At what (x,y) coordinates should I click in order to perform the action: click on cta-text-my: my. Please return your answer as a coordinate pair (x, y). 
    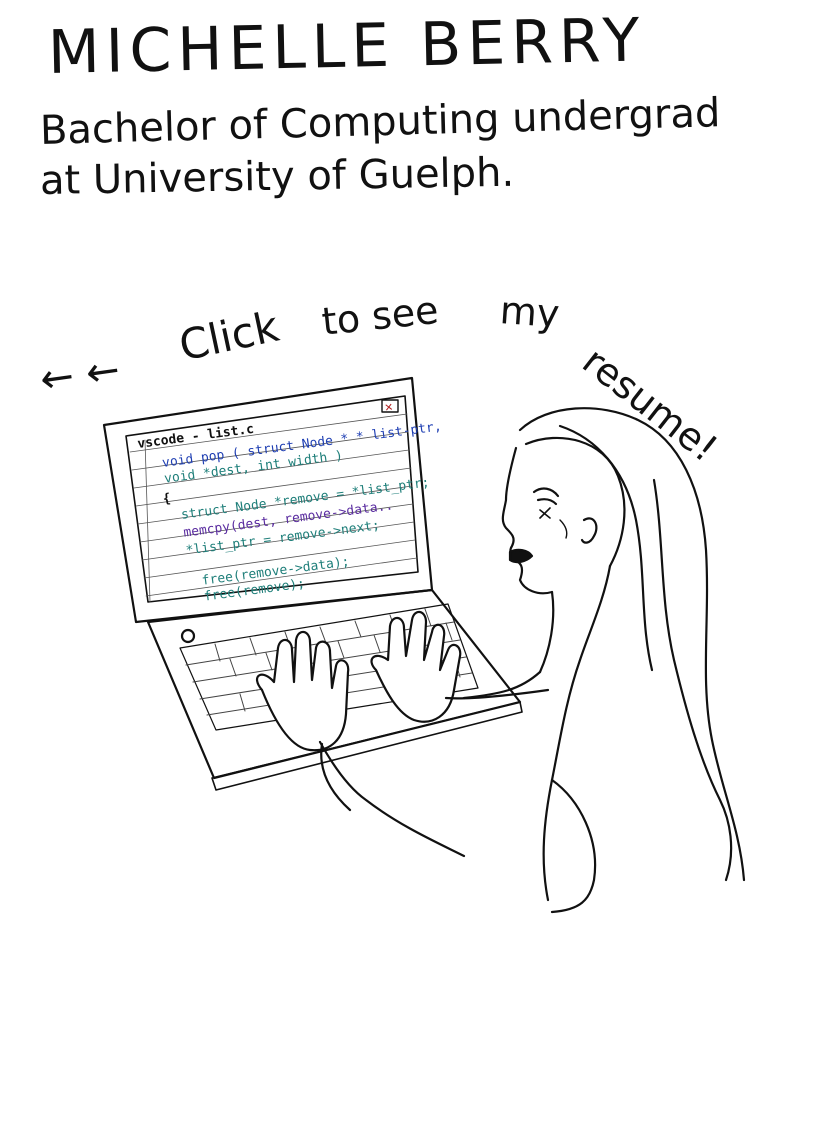
    Looking at the image, I should click on (529, 312).